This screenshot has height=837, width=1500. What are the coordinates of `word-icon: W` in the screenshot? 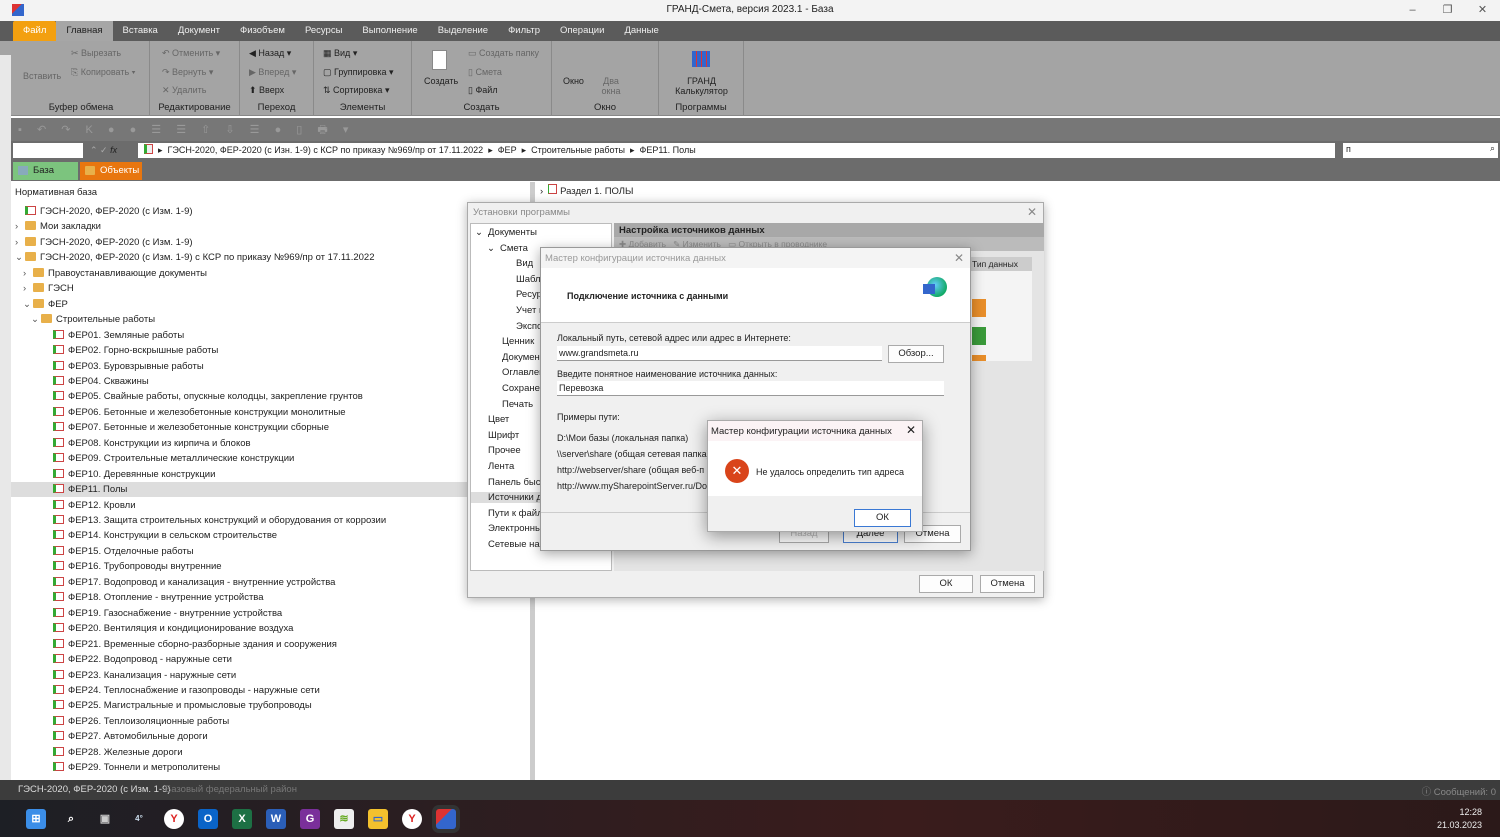 It's located at (276, 819).